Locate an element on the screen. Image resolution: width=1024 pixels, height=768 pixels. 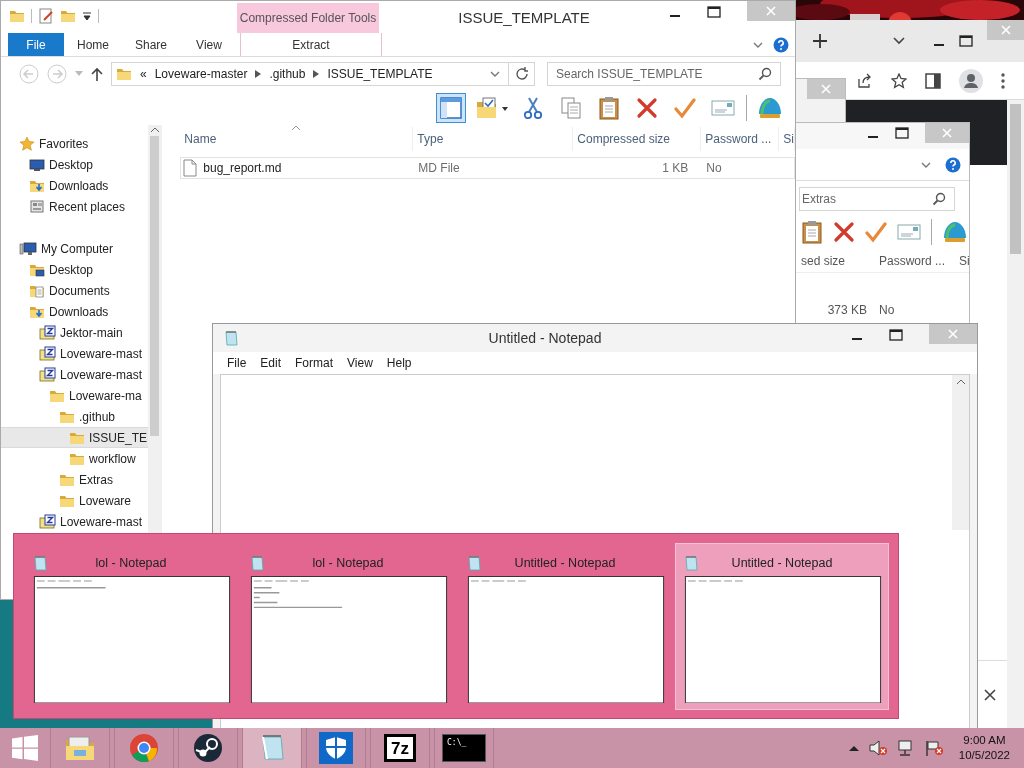
table-cell-text: MD File is located at coordinates (439, 168).